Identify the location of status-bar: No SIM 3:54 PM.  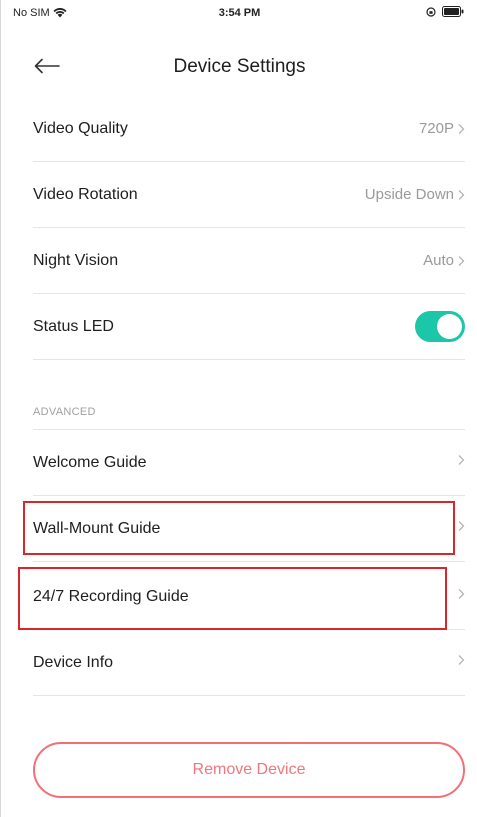
(239, 14).